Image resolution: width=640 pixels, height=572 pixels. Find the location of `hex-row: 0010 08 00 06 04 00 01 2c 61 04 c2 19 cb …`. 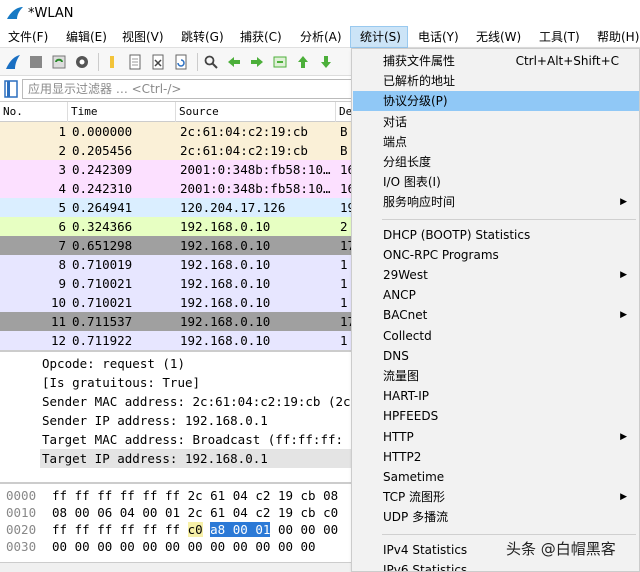

hex-row: 0010 08 00 06 04 00 01 2c 61 04 c2 19 cb … is located at coordinates (176, 513).